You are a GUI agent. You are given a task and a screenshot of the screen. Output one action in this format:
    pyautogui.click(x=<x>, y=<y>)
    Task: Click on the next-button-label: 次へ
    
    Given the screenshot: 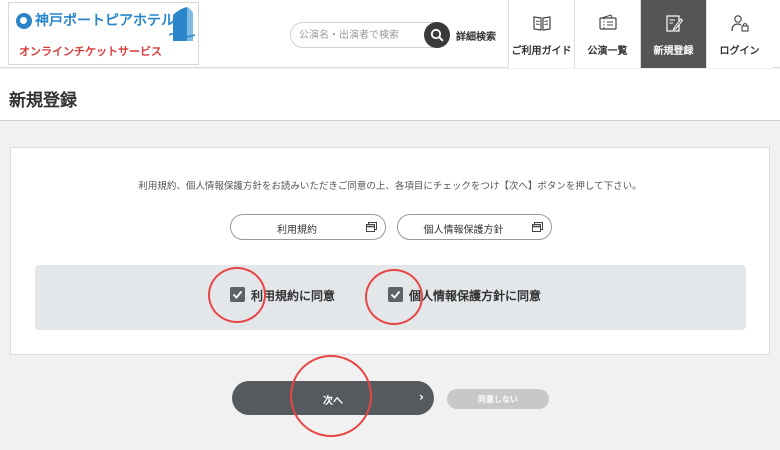 What is the action you would take?
    pyautogui.click(x=333, y=401)
    